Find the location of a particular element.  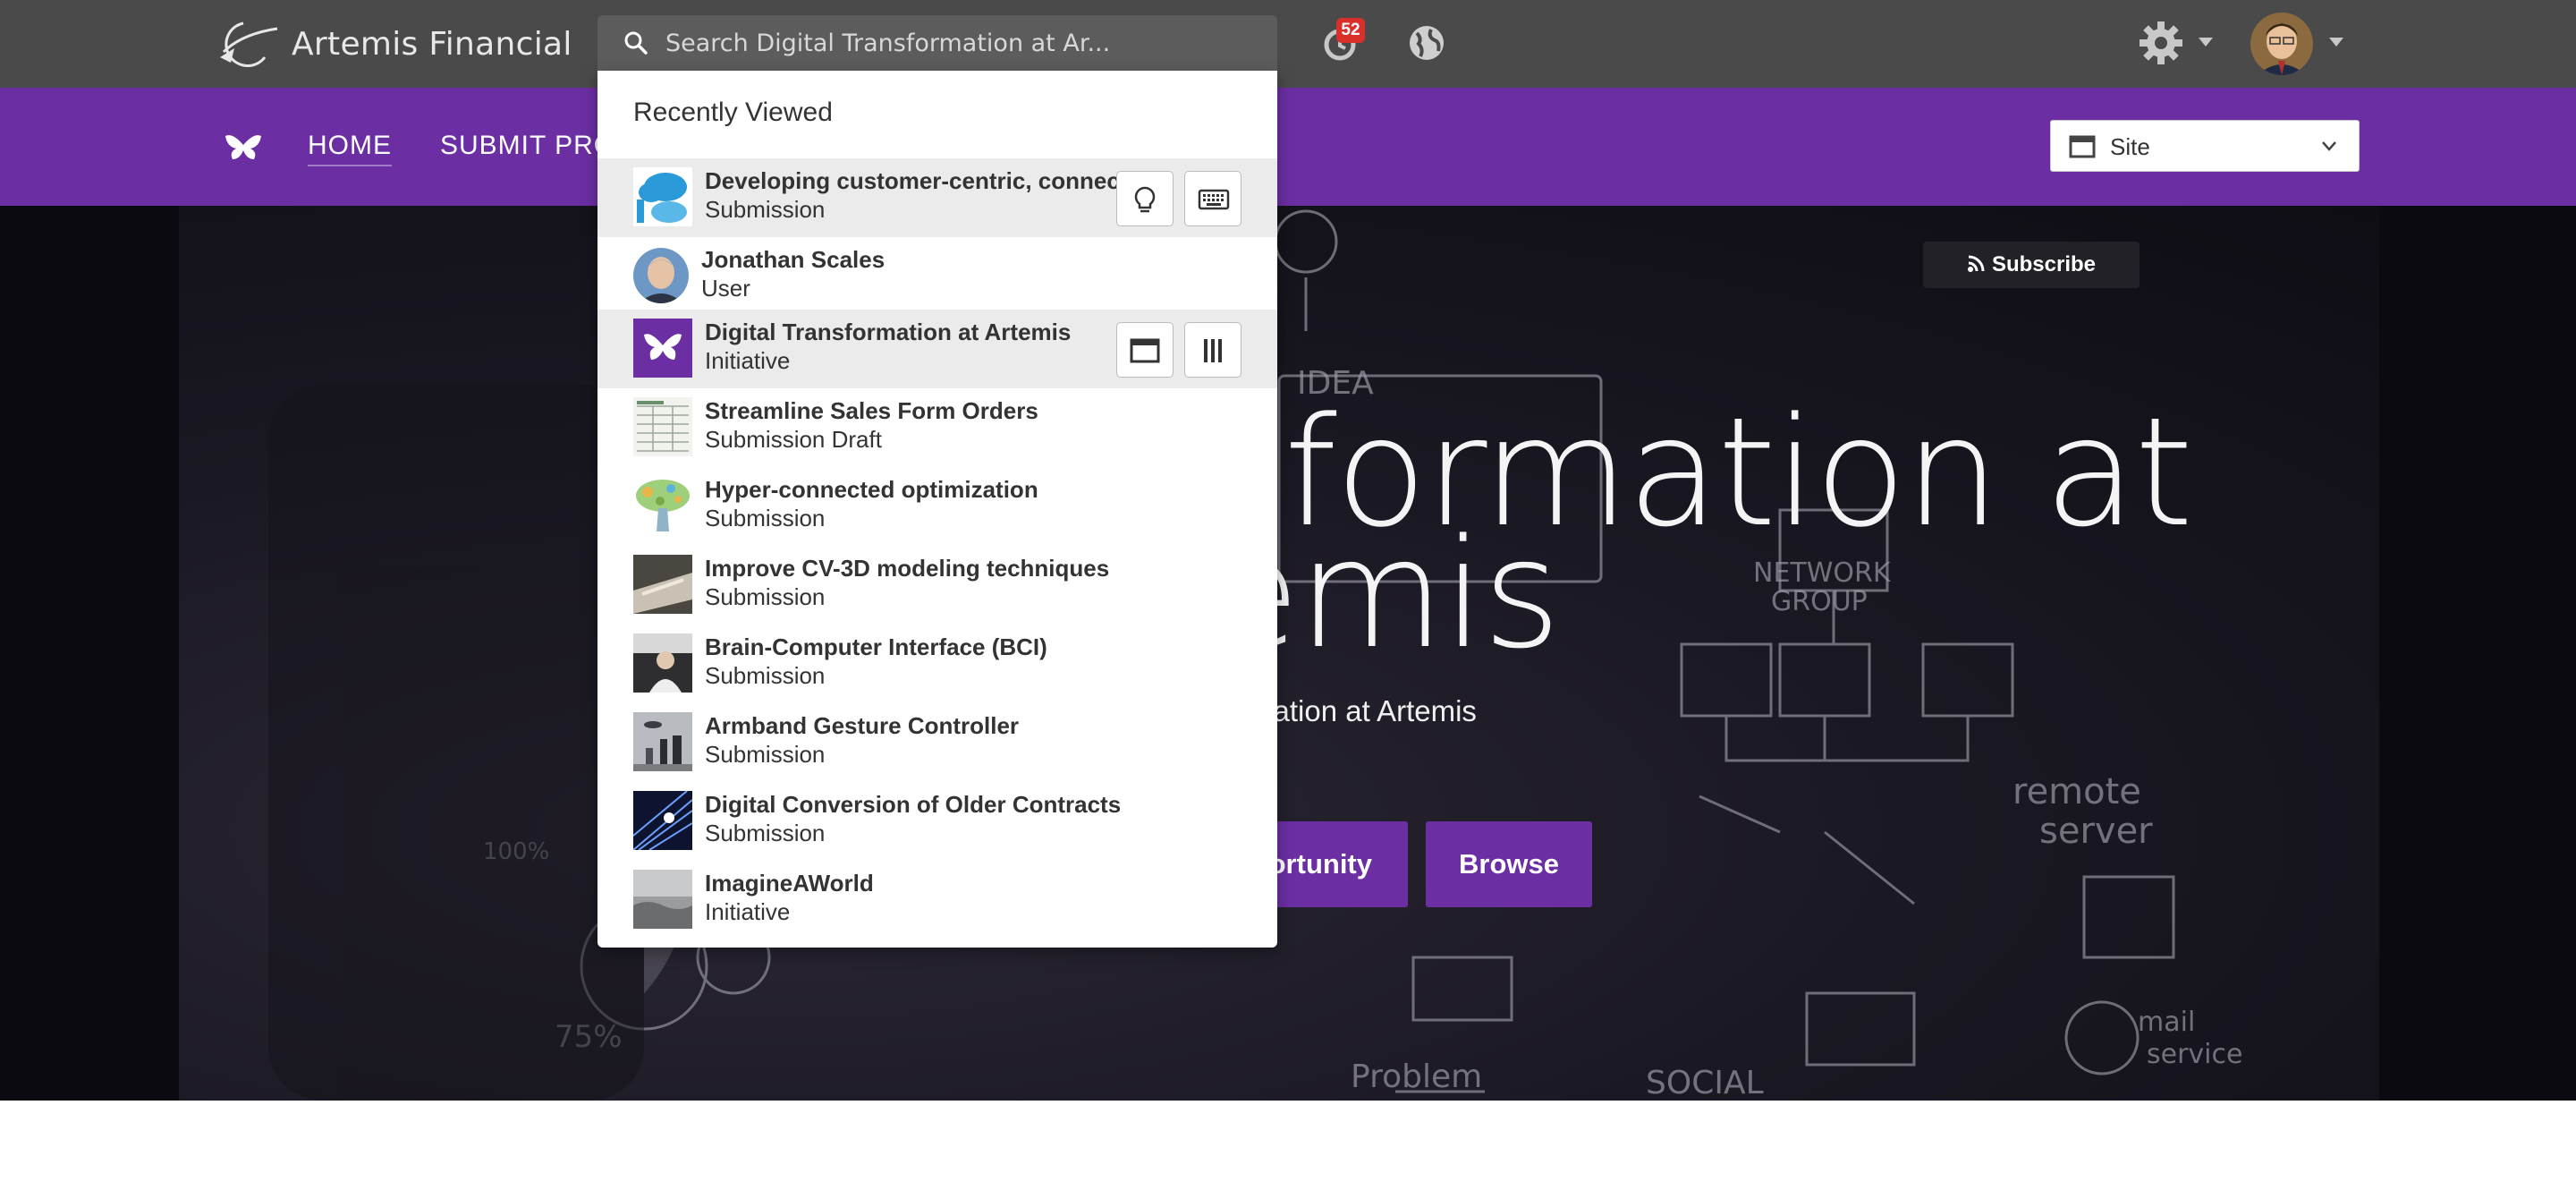

open-window-button is located at coordinates (1145, 350).